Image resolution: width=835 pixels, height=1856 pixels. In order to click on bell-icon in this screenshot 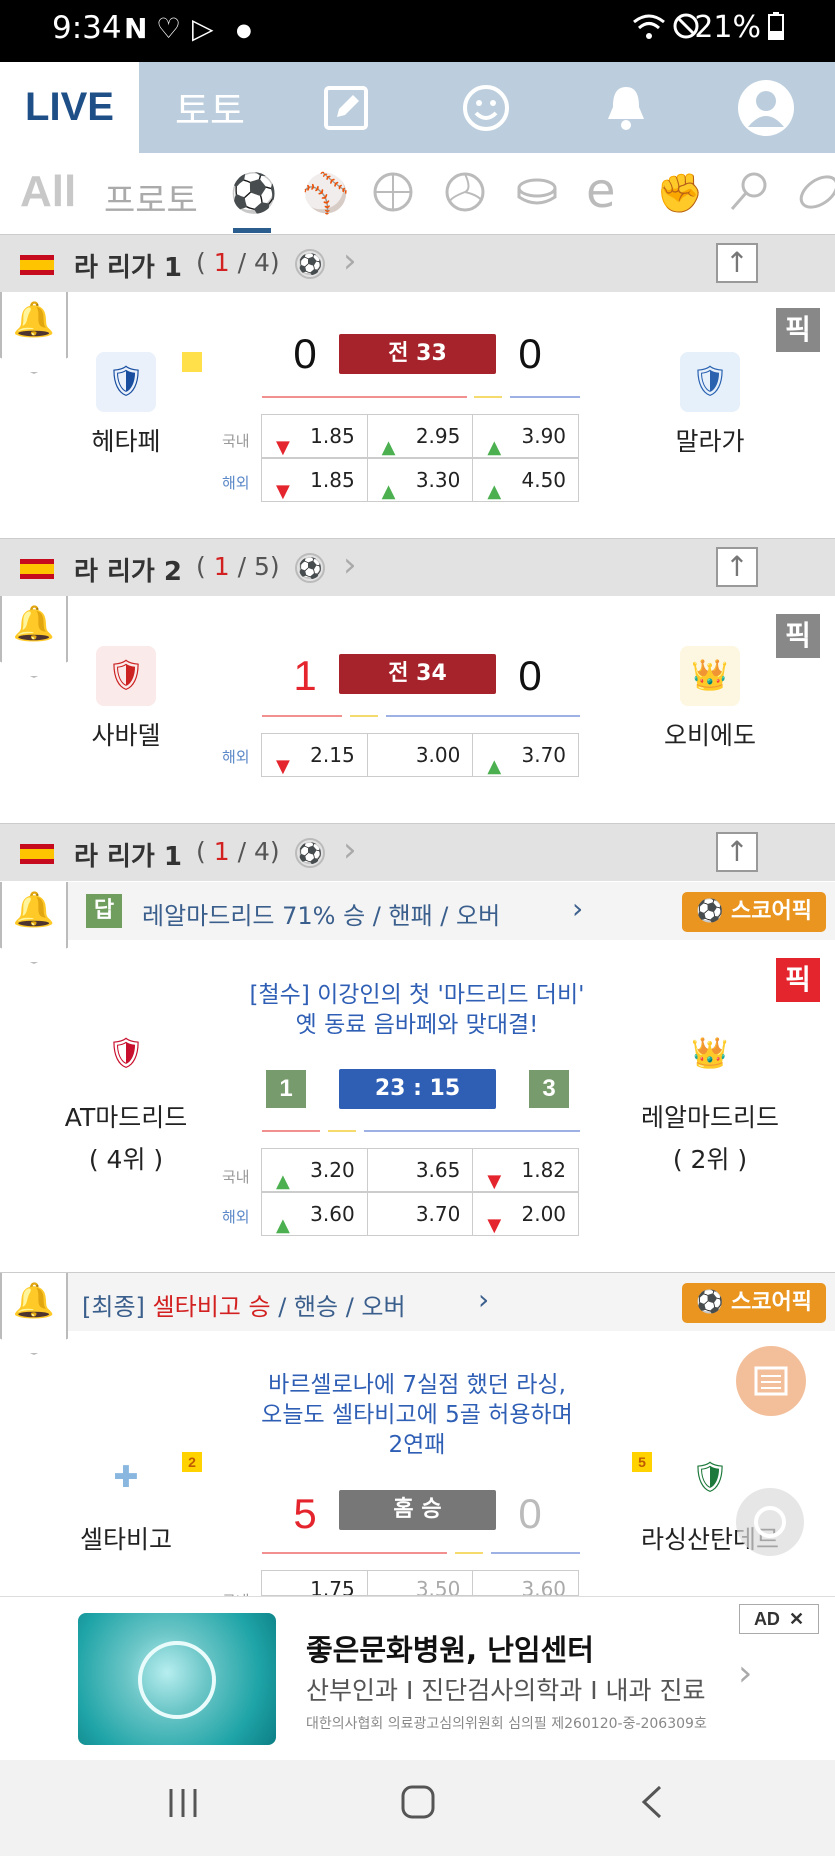, I will do `click(626, 107)`.